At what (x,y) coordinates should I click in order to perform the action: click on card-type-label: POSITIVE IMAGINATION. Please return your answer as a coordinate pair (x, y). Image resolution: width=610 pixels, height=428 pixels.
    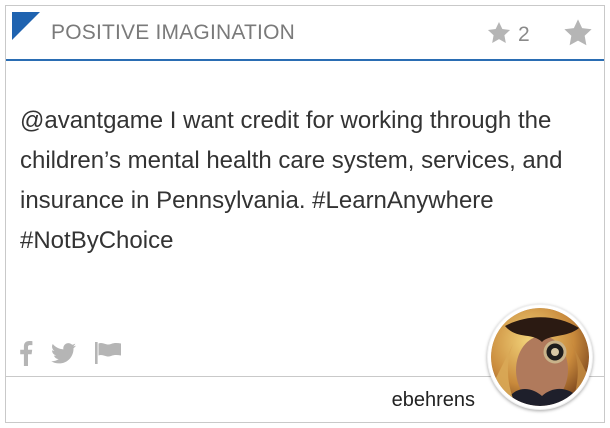
    Looking at the image, I should click on (173, 32).